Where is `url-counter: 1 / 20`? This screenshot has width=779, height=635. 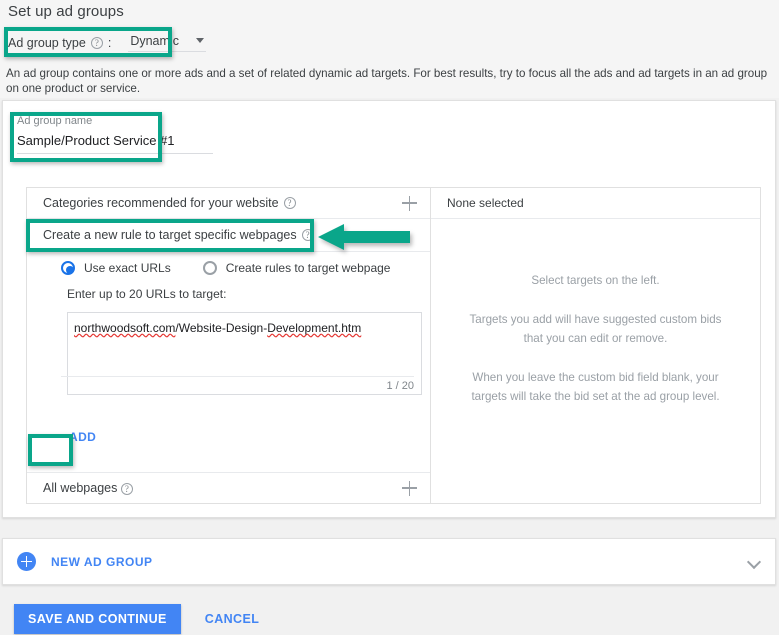 url-counter: 1 / 20 is located at coordinates (237, 384).